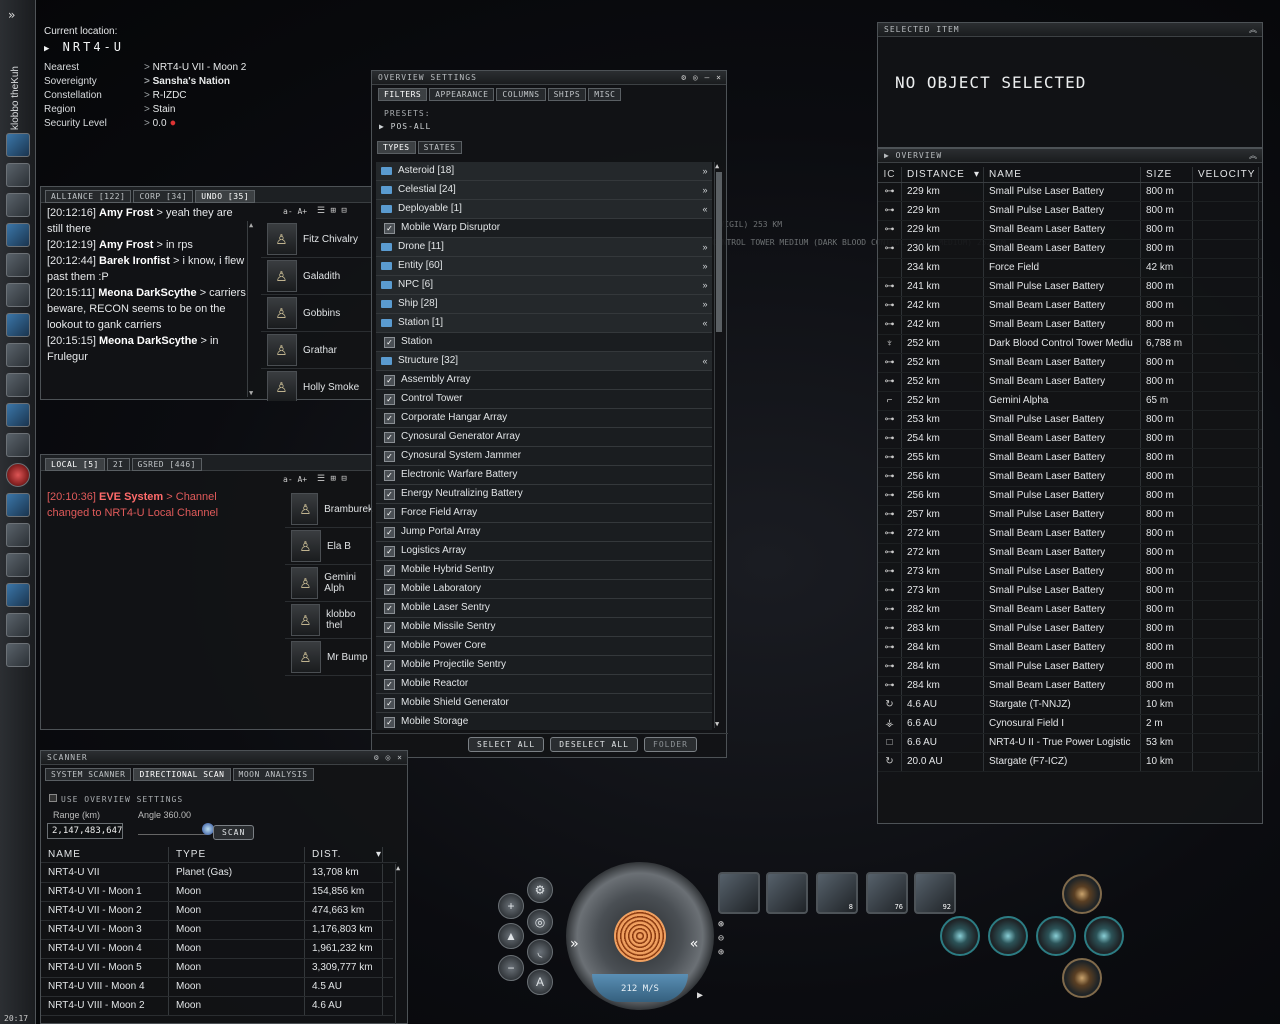 Image resolution: width=1280 pixels, height=1024 pixels. What do you see at coordinates (787, 893) in the screenshot?
I see `module-repairer` at bounding box center [787, 893].